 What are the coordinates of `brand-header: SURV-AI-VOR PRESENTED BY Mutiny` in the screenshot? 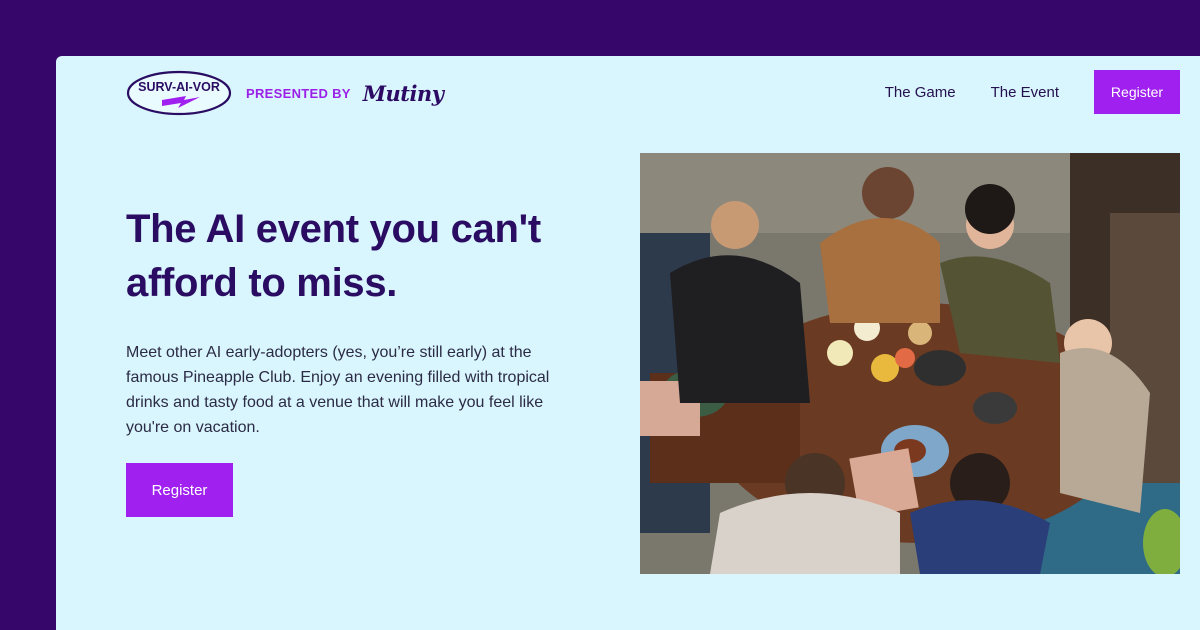 It's located at (285, 93).